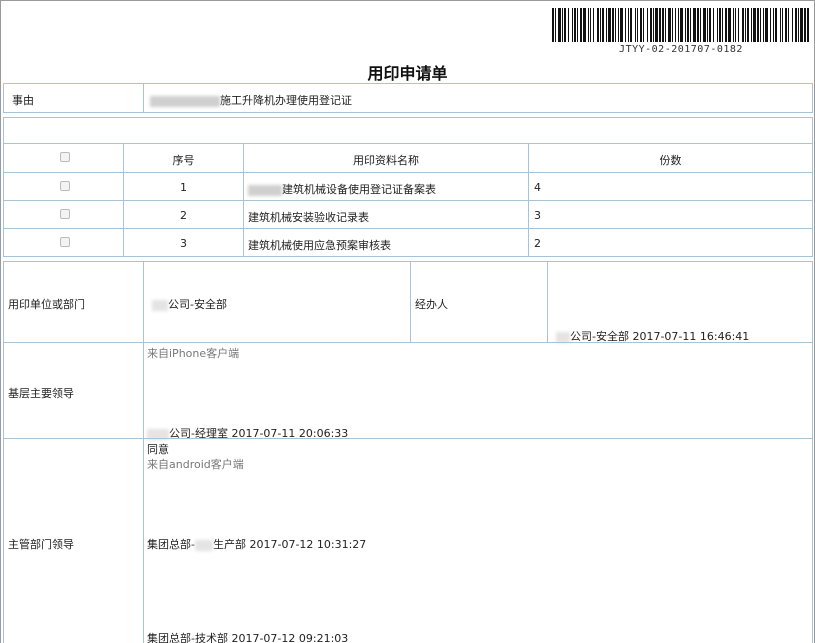 Image resolution: width=815 pixels, height=643 pixels. What do you see at coordinates (286, 100) in the screenshot?
I see `reason-value: 施工升降机办理使用登记证` at bounding box center [286, 100].